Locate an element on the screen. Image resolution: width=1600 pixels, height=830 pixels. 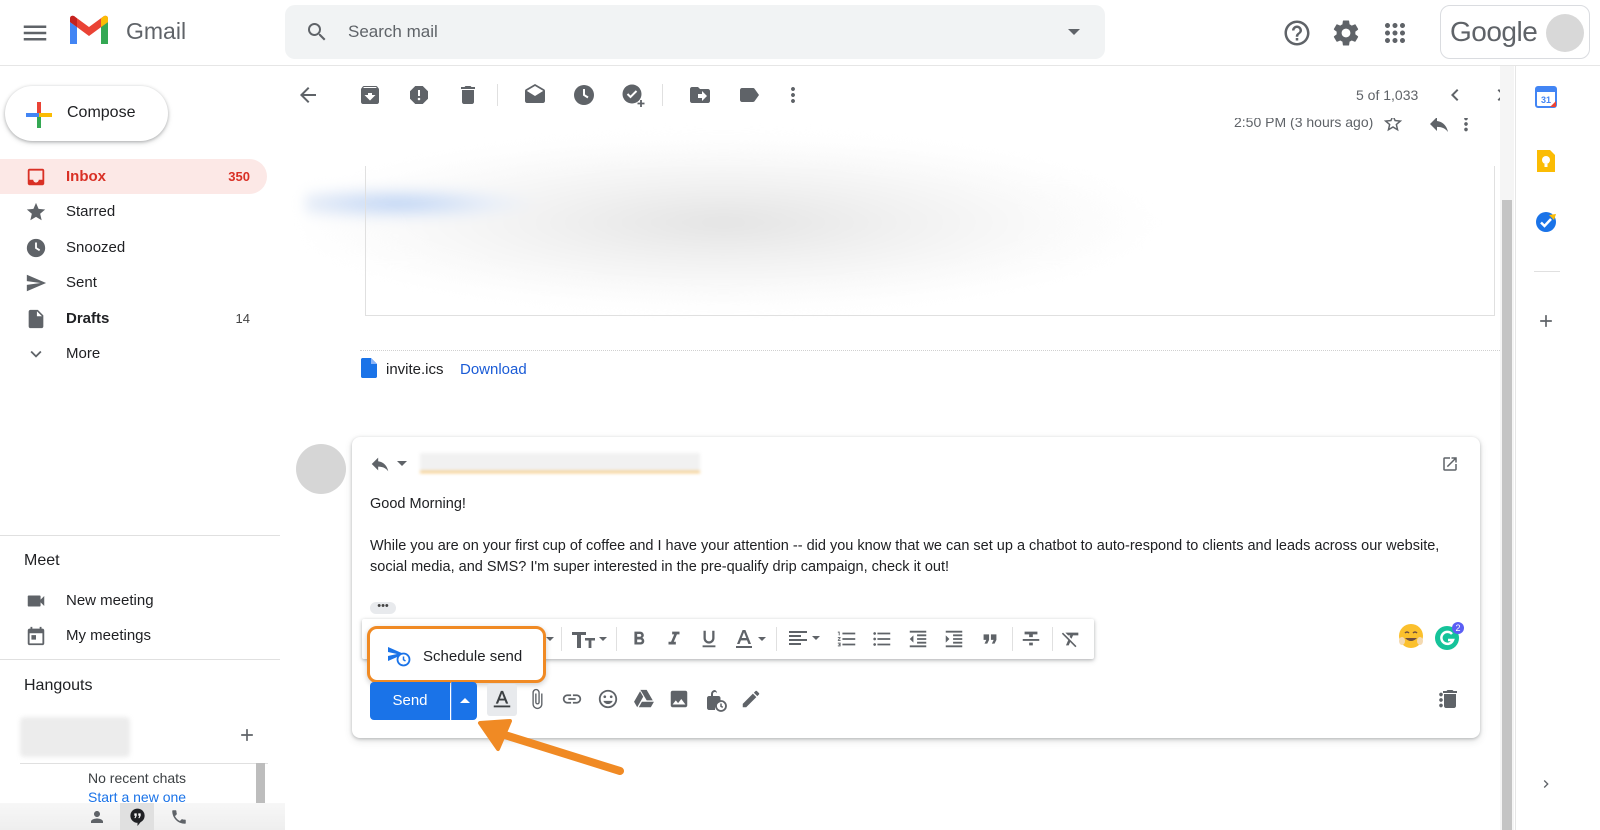
gmail-logo-icon is located at coordinates (89, 31).